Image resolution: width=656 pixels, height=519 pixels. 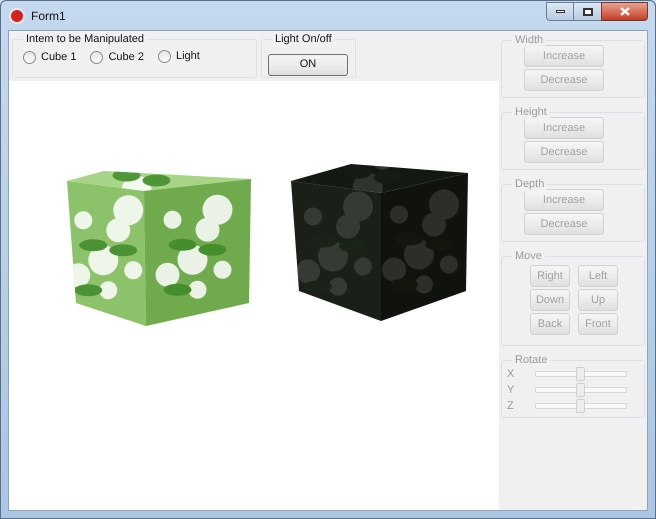 I want to click on radio-label: Cube 2, so click(x=126, y=57).